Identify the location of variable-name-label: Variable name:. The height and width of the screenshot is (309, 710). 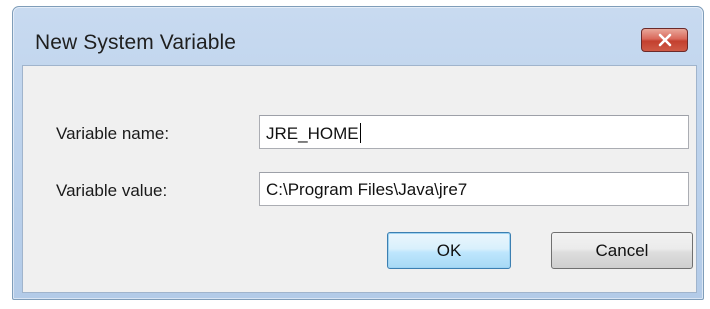
(113, 133).